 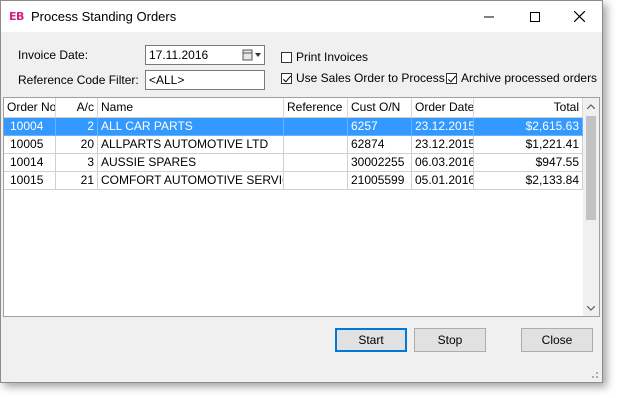 What do you see at coordinates (443, 107) in the screenshot?
I see `col-order-date: Order Date` at bounding box center [443, 107].